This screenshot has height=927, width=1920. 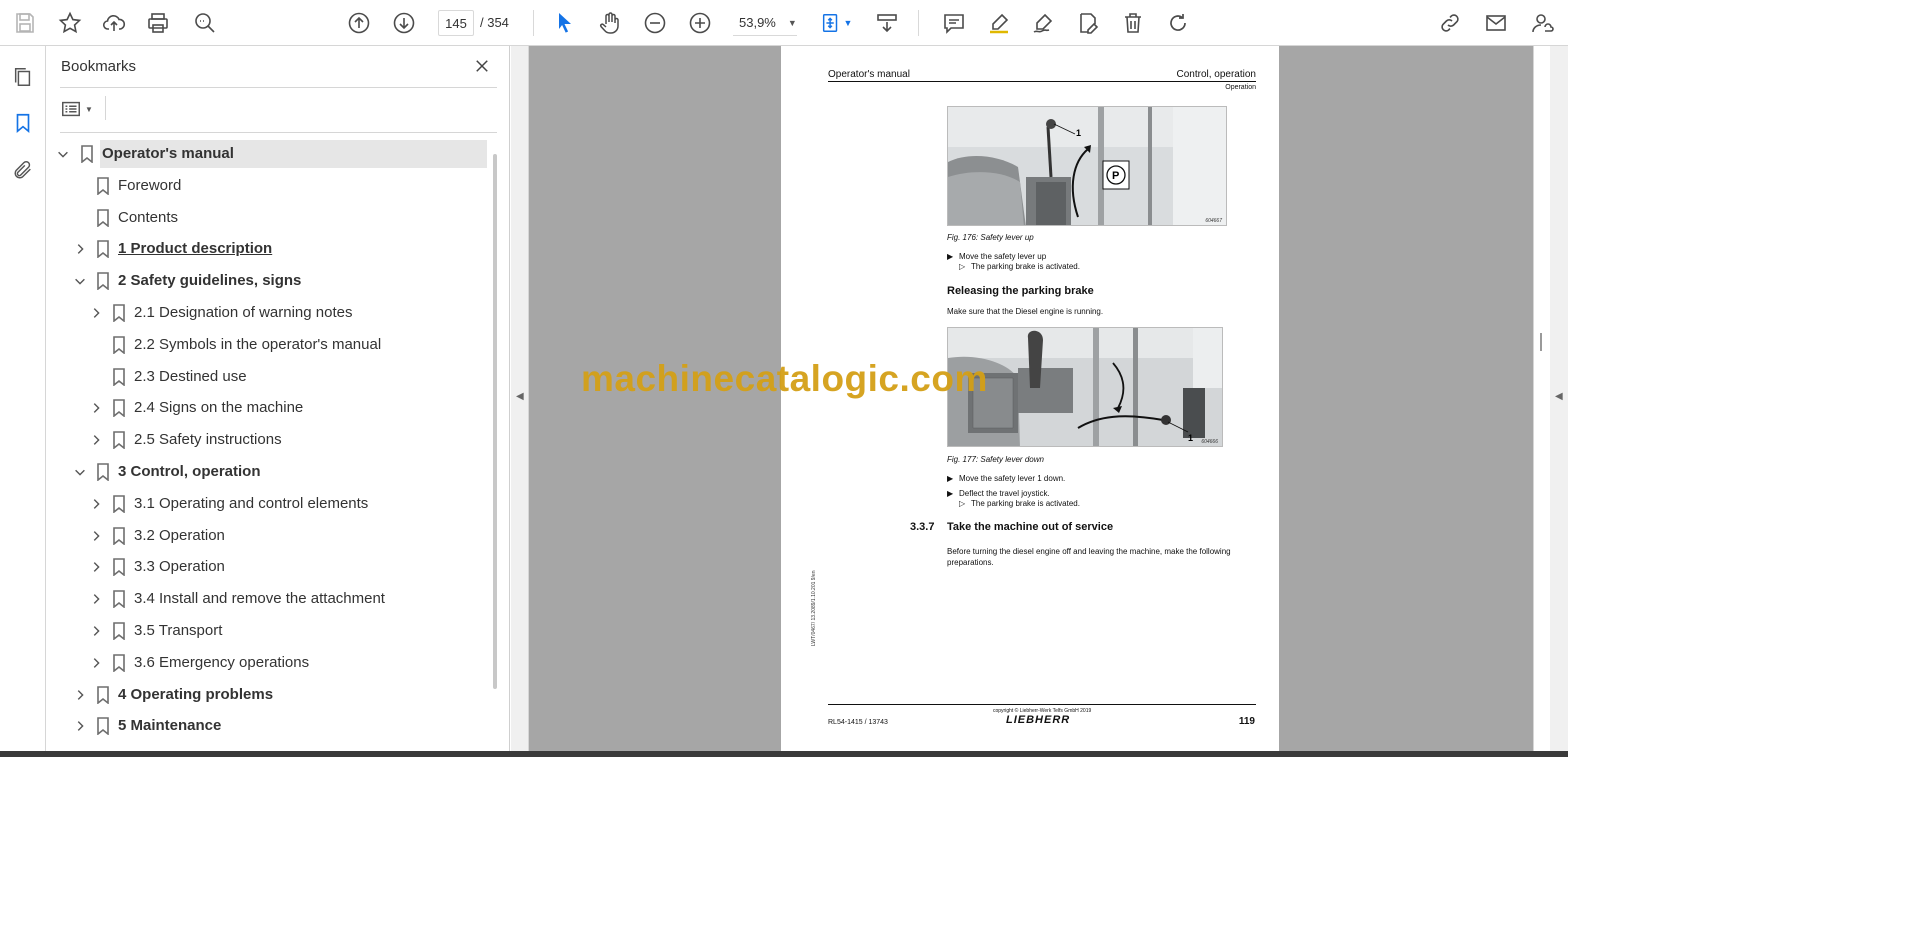 What do you see at coordinates (270, 472) in the screenshot?
I see `bookmark-item: 3 Control, operation` at bounding box center [270, 472].